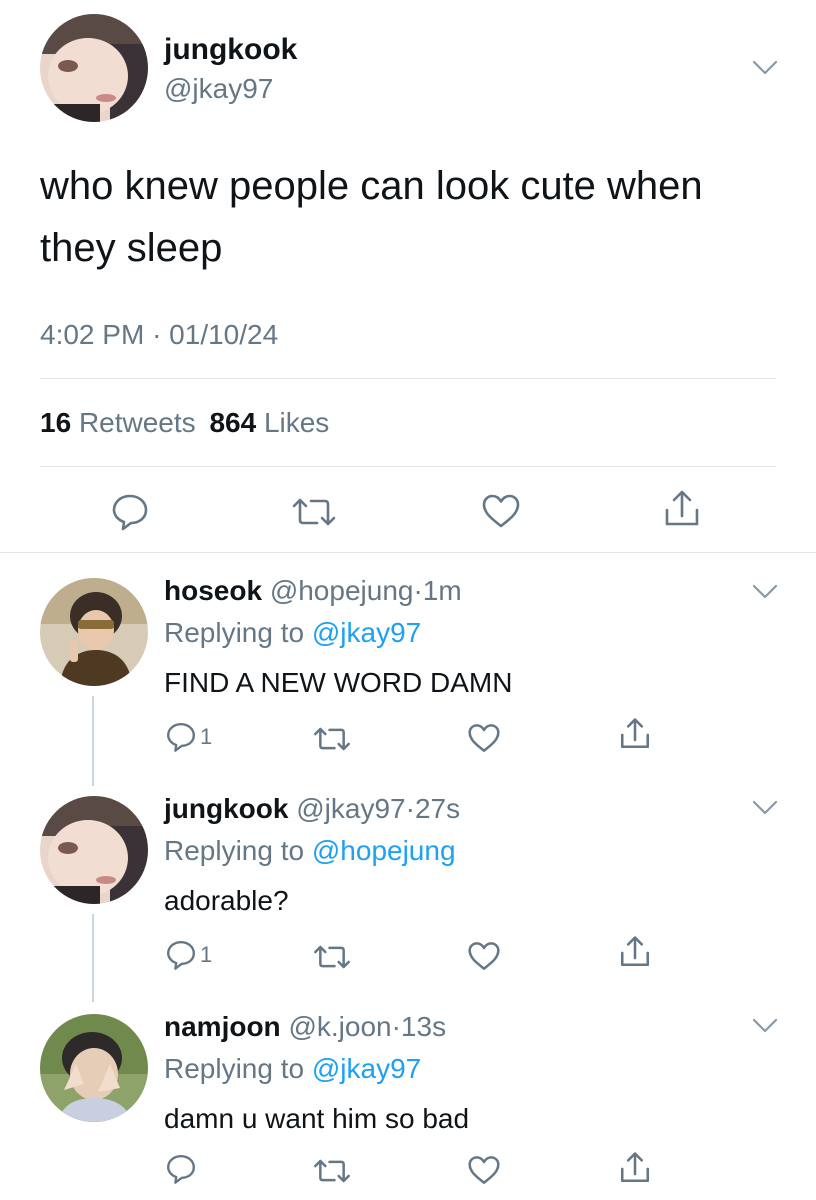 This screenshot has height=1200, width=816. What do you see at coordinates (213, 590) in the screenshot?
I see `reply-display-name: hoseok` at bounding box center [213, 590].